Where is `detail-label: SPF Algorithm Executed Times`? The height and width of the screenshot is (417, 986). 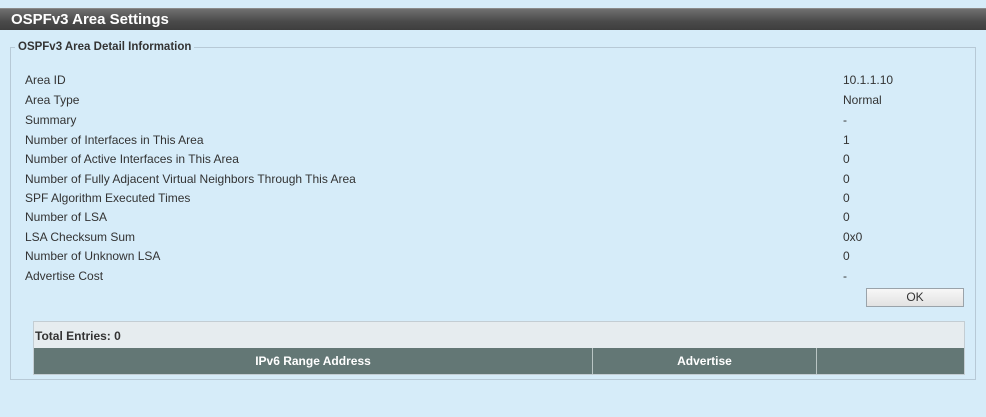 detail-label: SPF Algorithm Executed Times is located at coordinates (108, 198).